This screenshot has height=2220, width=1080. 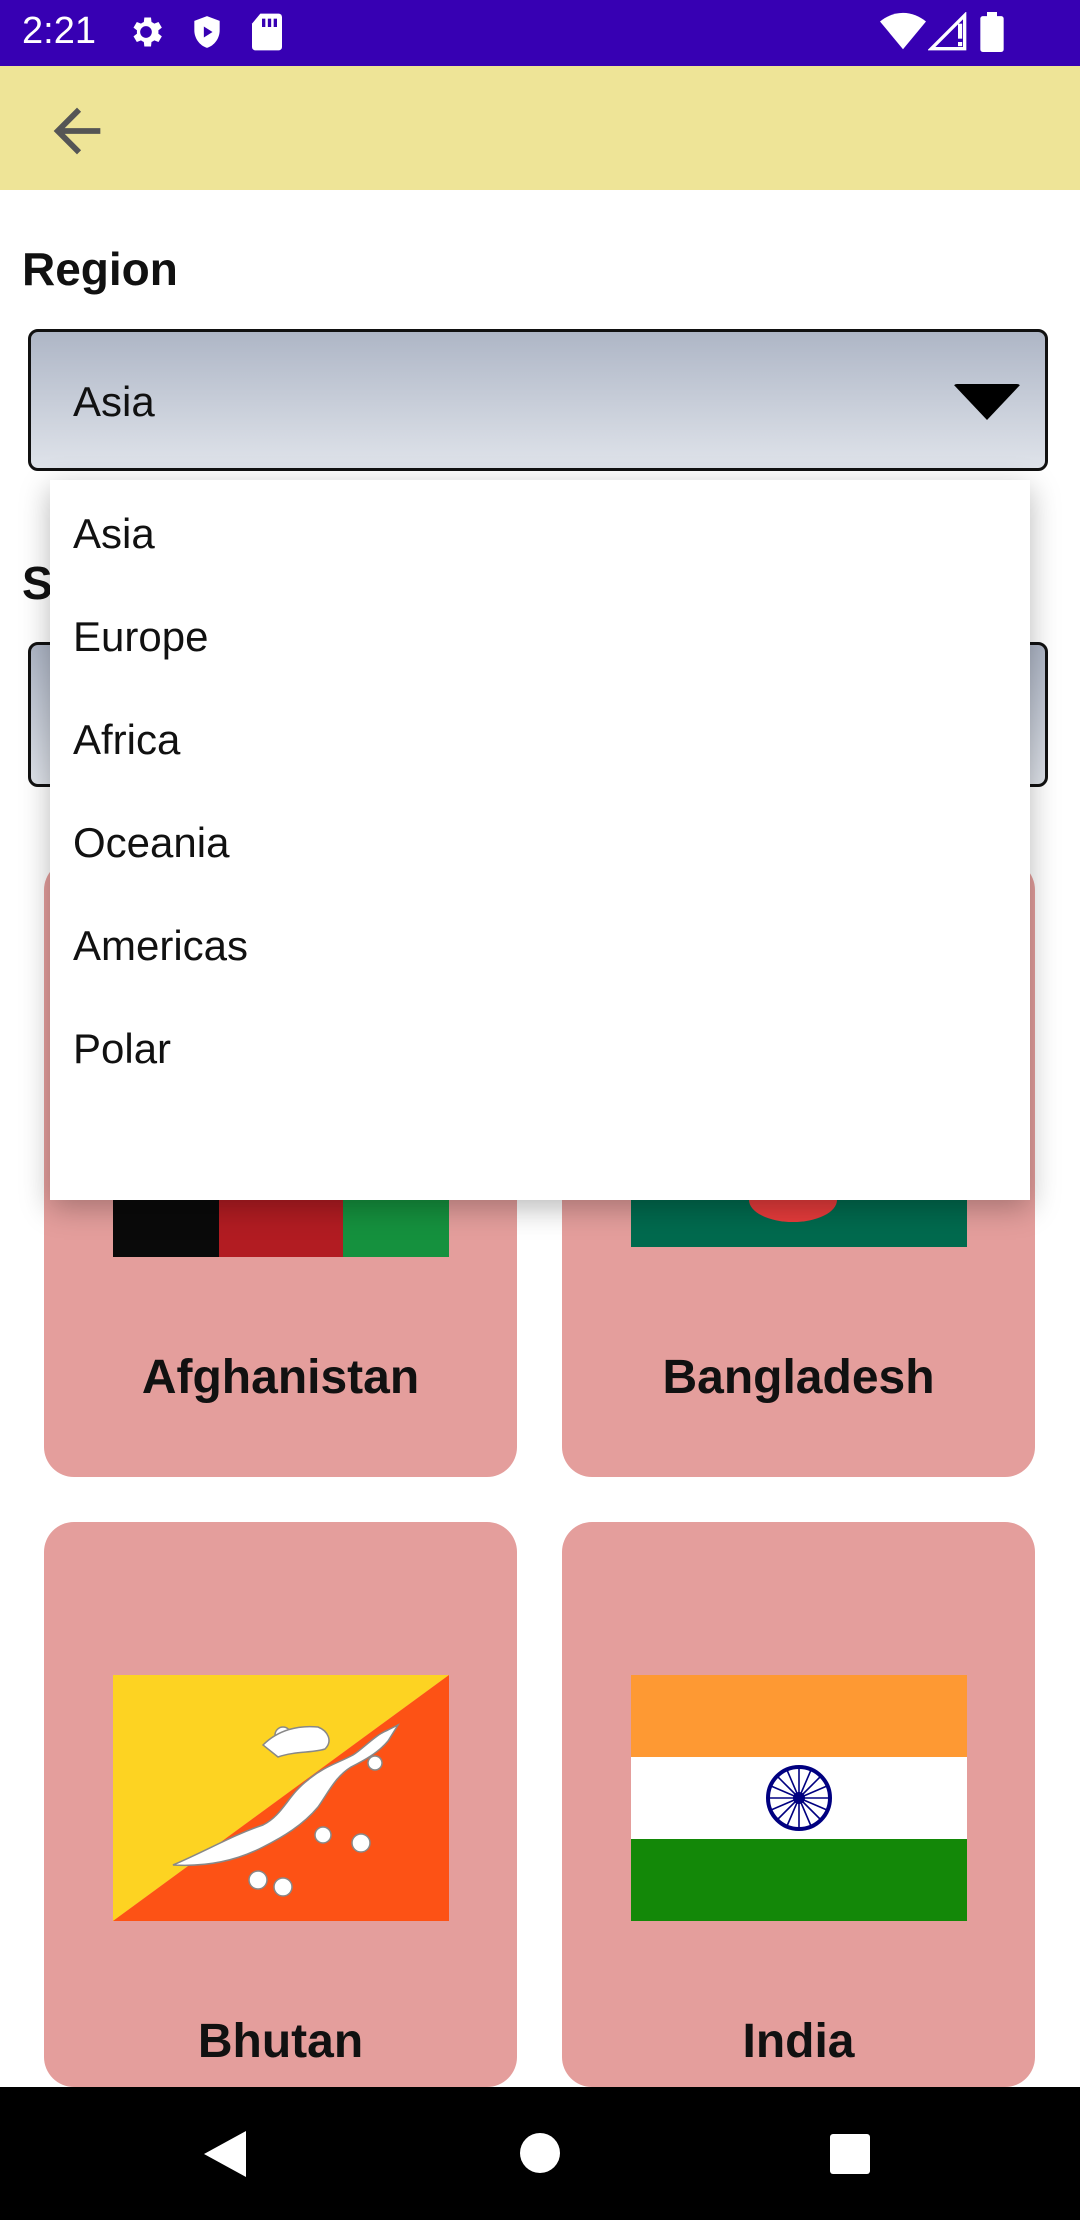 I want to click on country-card: Bhutan, so click(x=280, y=1804).